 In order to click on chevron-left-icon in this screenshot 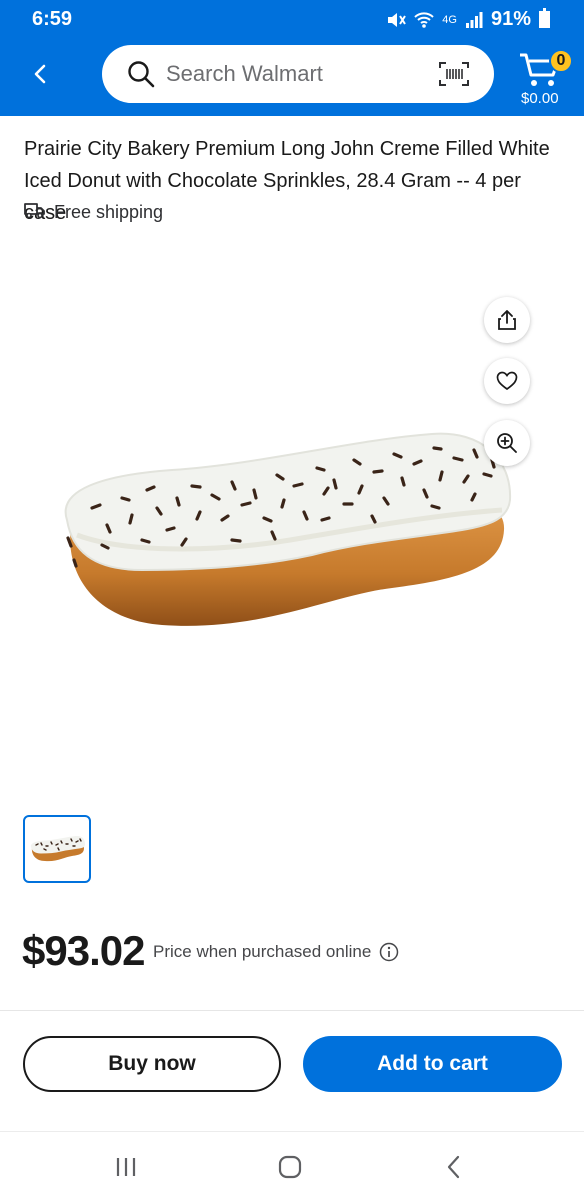, I will do `click(40, 74)`.